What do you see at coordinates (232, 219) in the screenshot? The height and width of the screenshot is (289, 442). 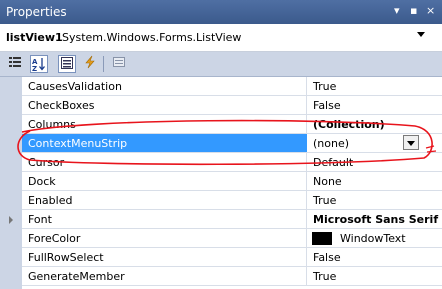 I see `property-row: Font Microsoft Sans Serif` at bounding box center [232, 219].